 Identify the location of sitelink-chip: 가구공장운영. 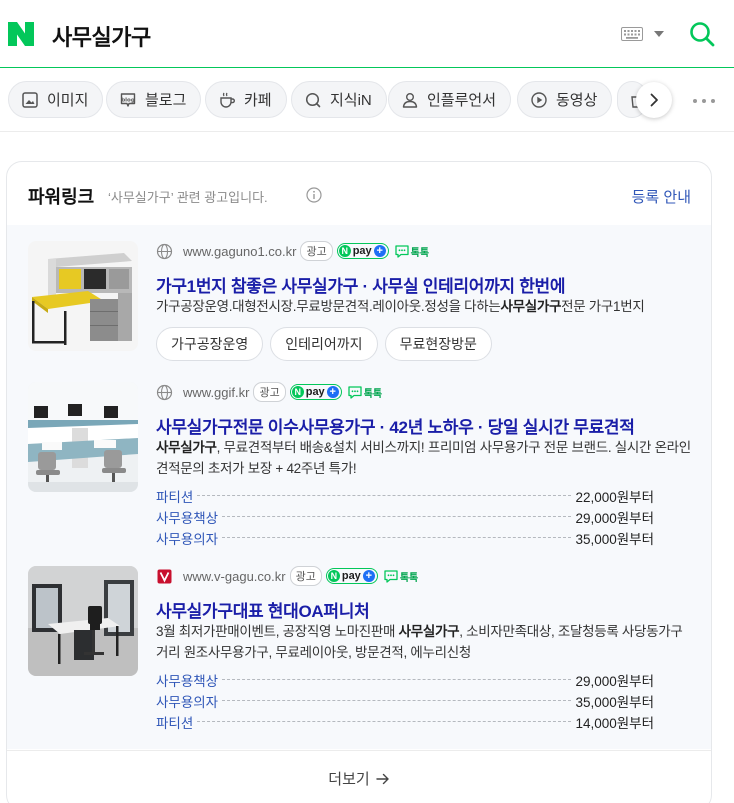
(210, 344).